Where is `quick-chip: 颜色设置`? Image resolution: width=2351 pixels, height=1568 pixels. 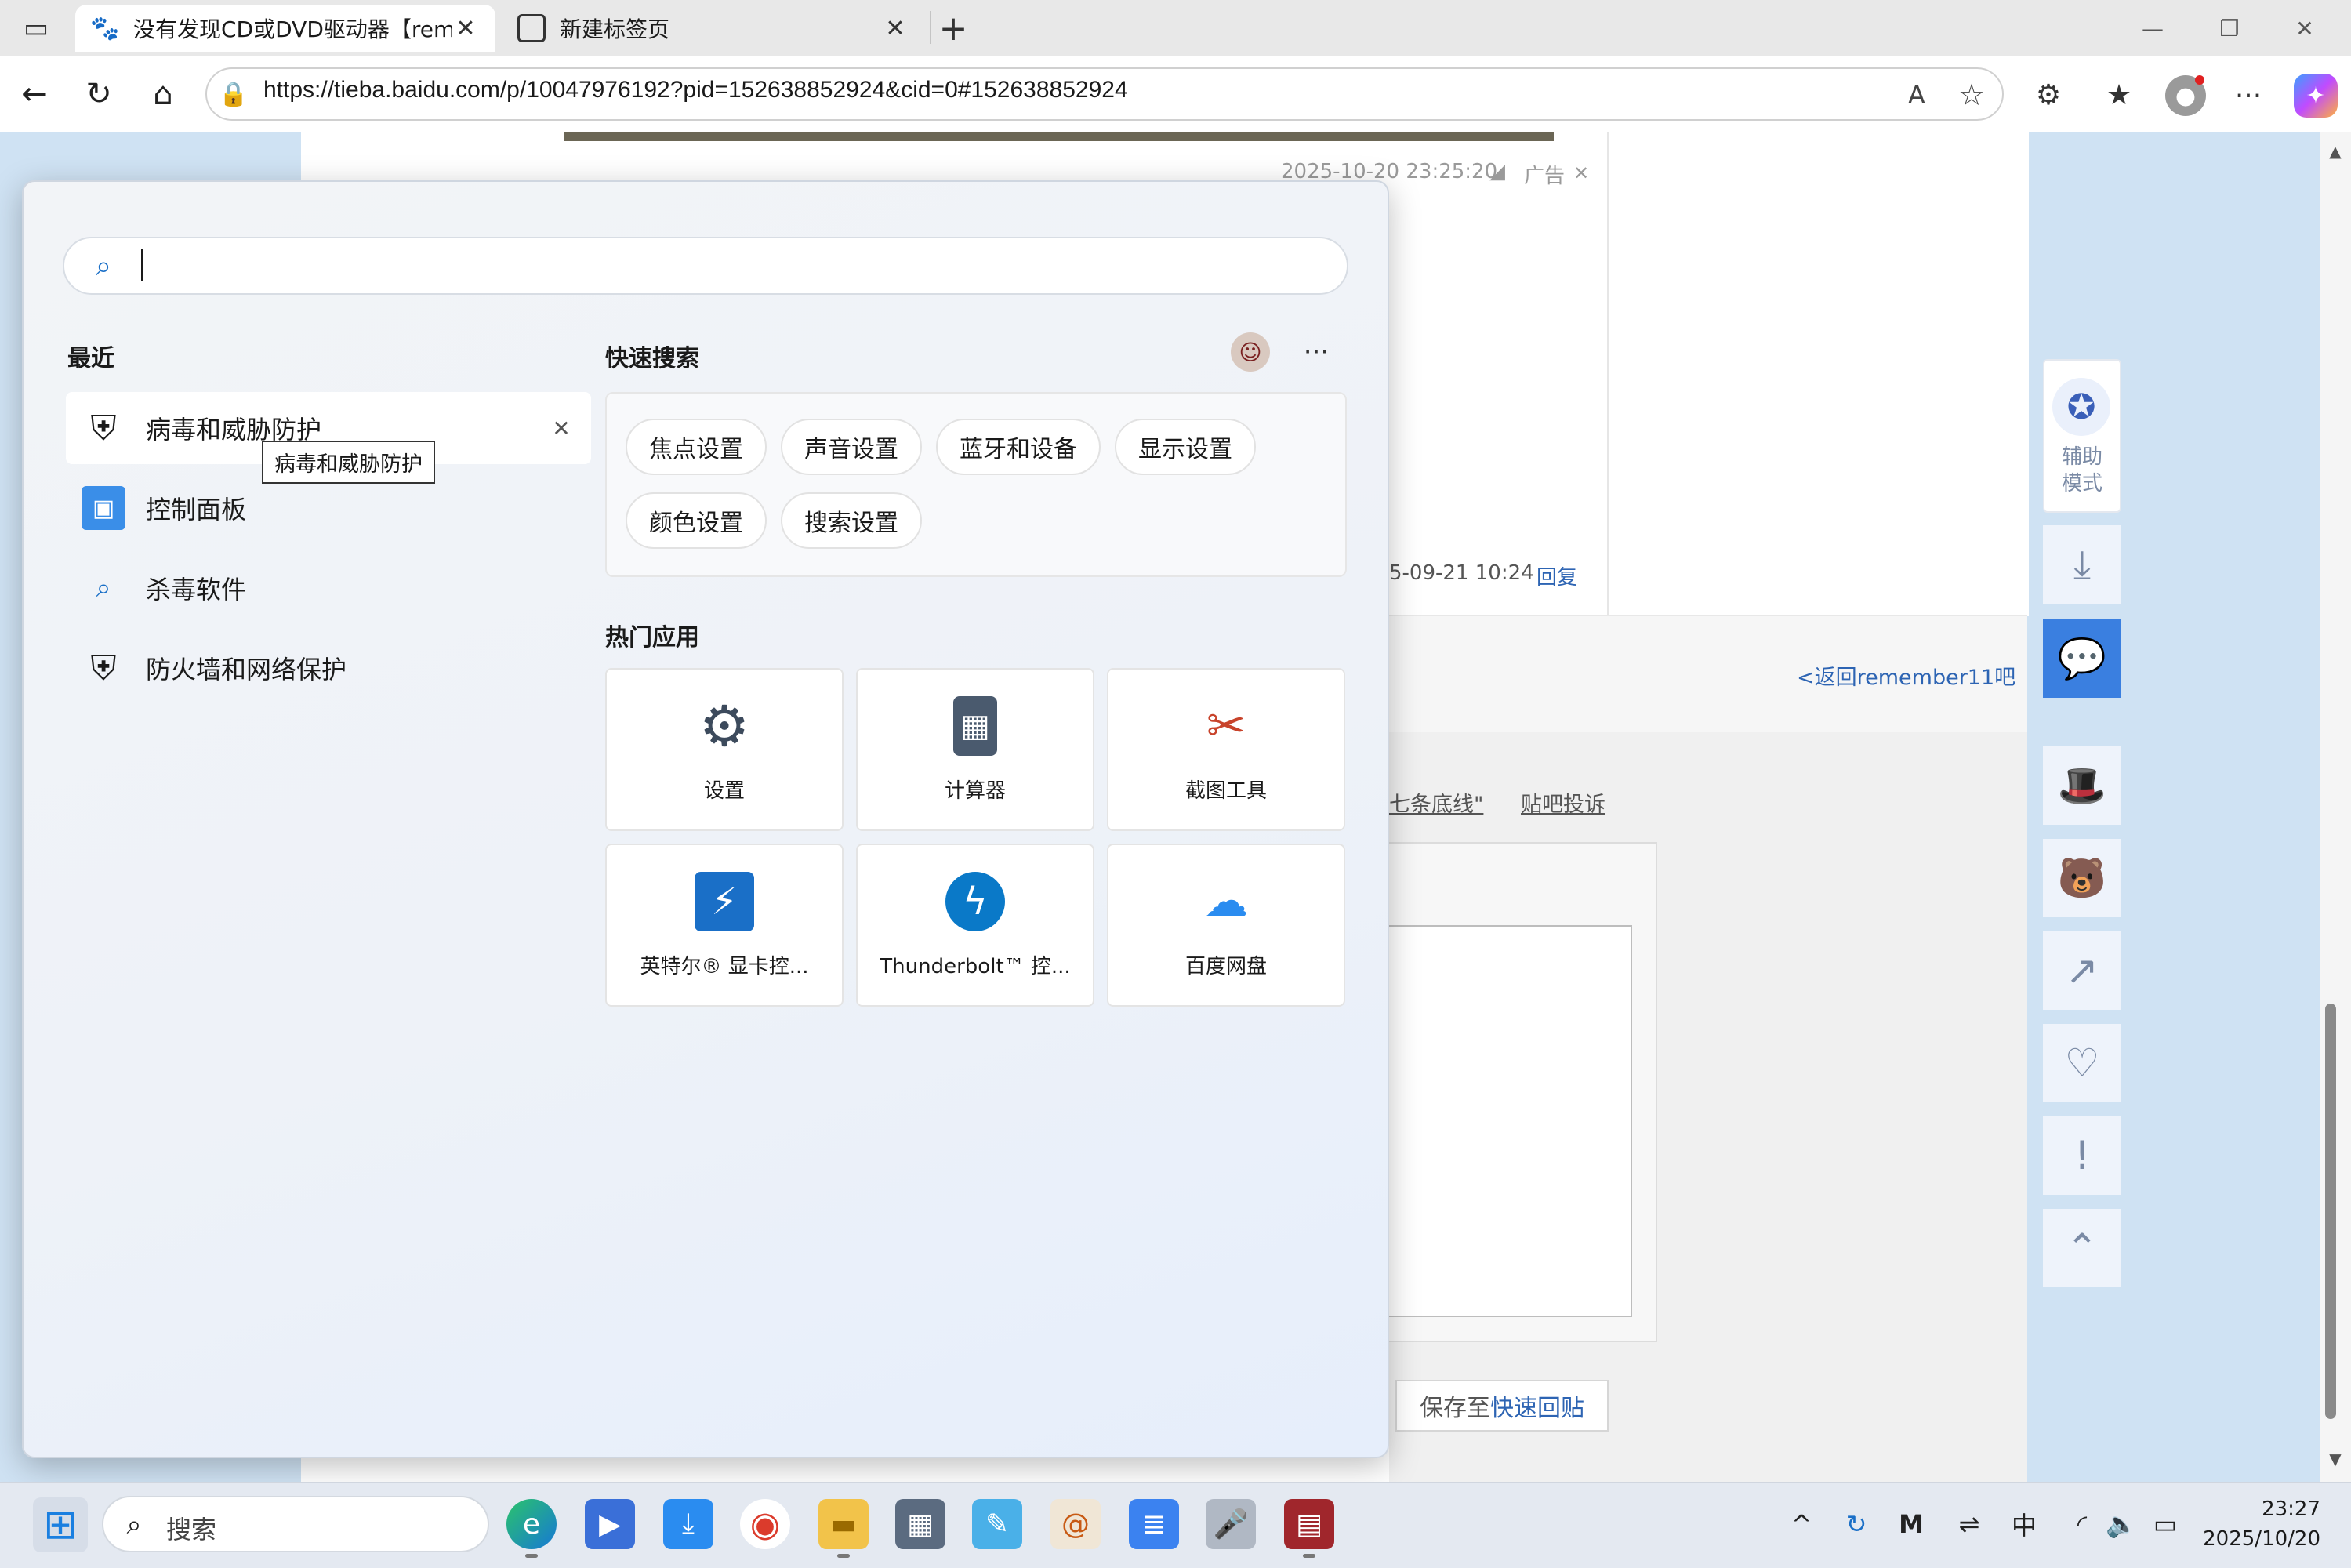 quick-chip: 颜色设置 is located at coordinates (696, 520).